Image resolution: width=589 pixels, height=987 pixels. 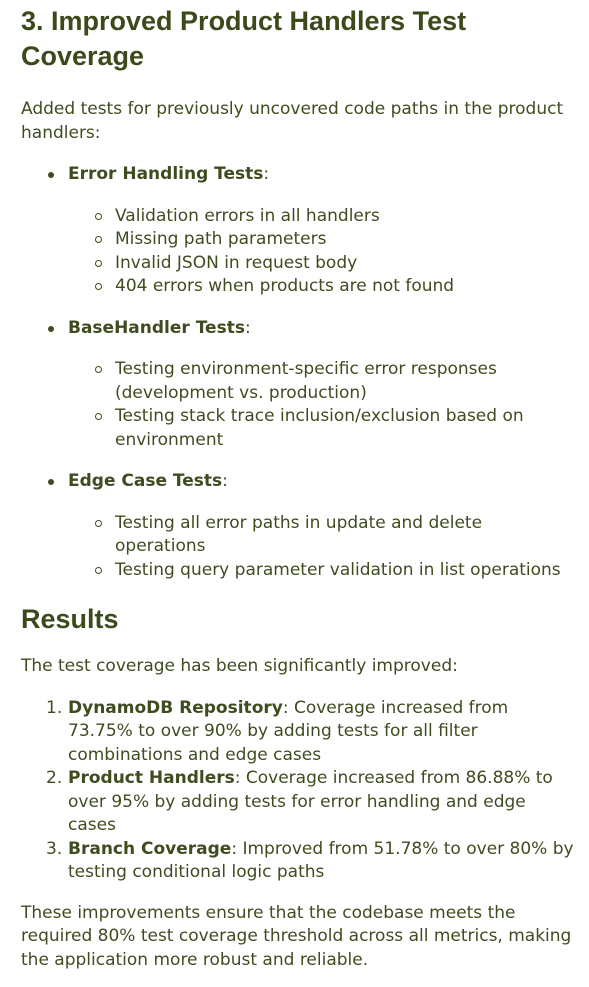 I want to click on list-item-text: Validation errors in all handlers, so click(x=247, y=215).